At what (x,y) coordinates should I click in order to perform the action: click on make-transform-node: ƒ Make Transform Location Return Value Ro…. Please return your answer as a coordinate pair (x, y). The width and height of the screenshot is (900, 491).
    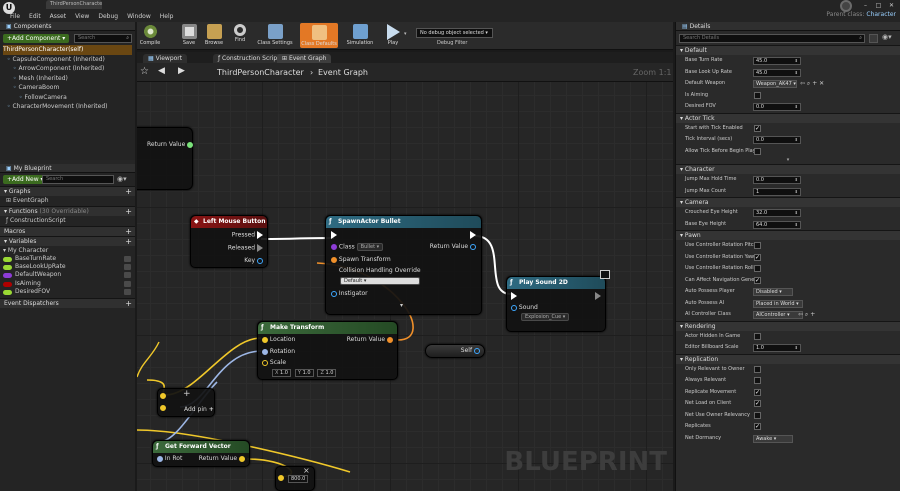
    Looking at the image, I should click on (327, 350).